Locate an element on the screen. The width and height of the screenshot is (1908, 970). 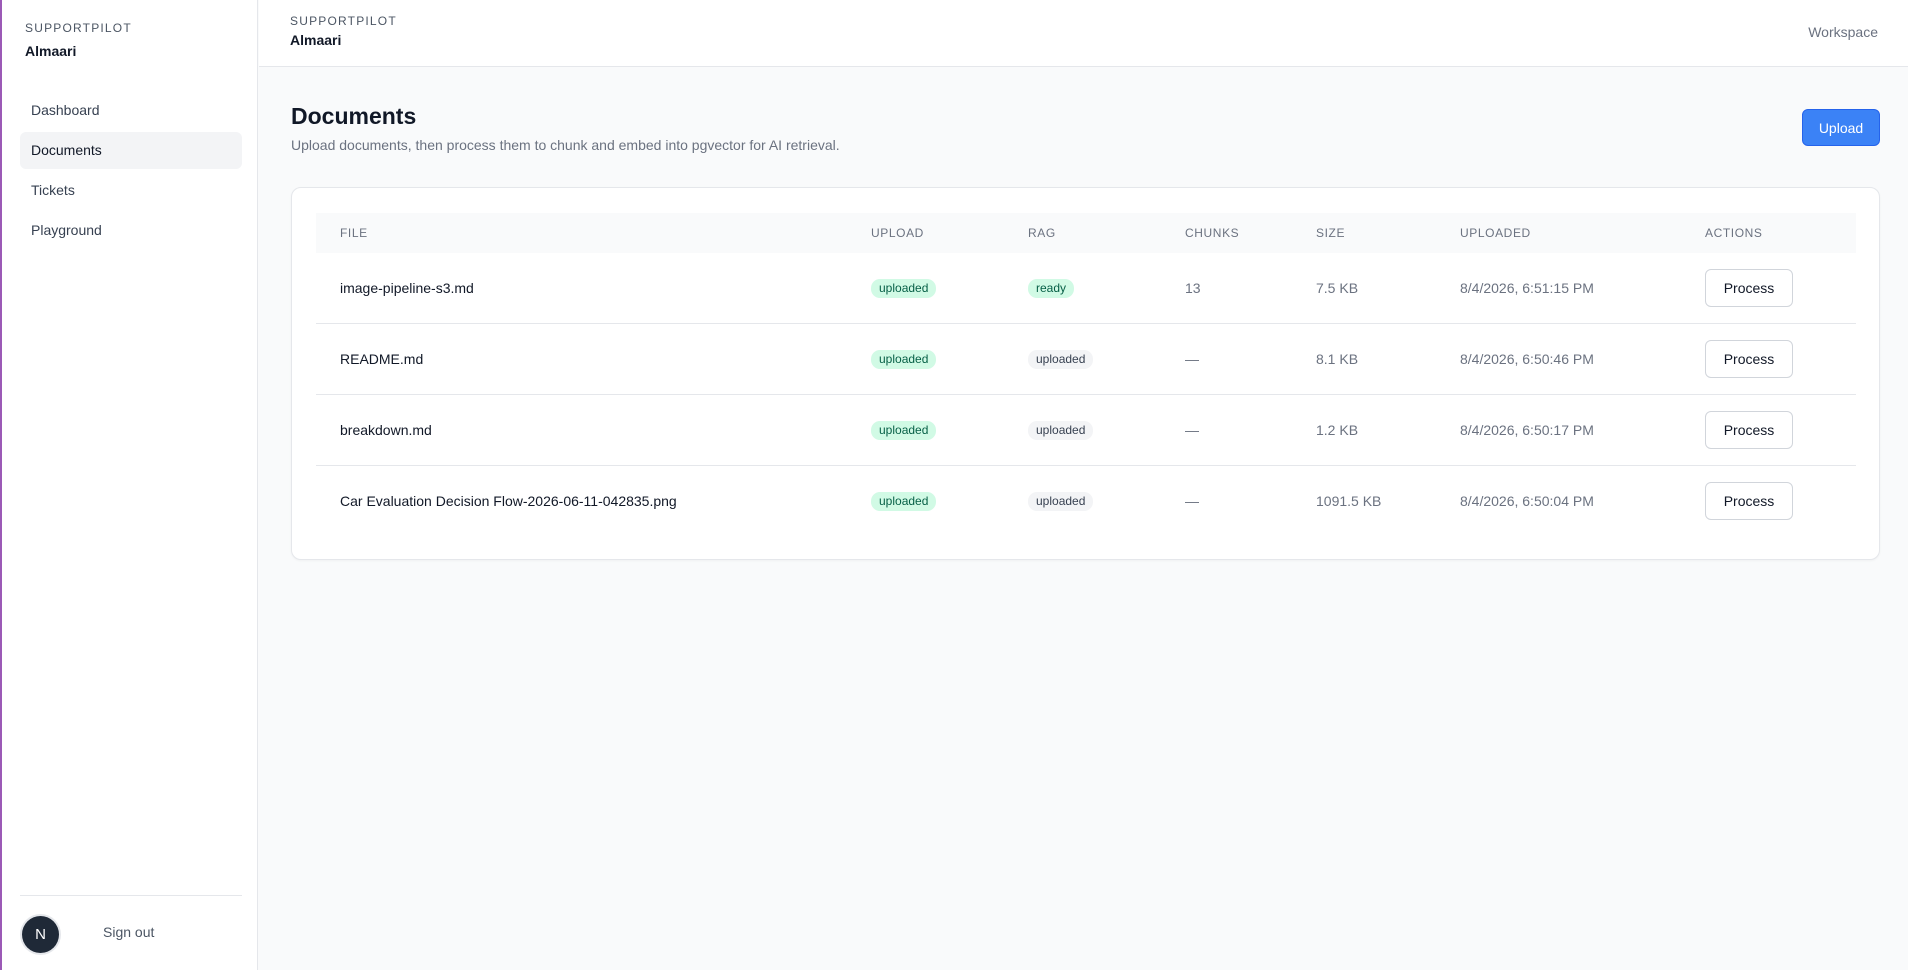
upload-button: Upload is located at coordinates (1841, 127).